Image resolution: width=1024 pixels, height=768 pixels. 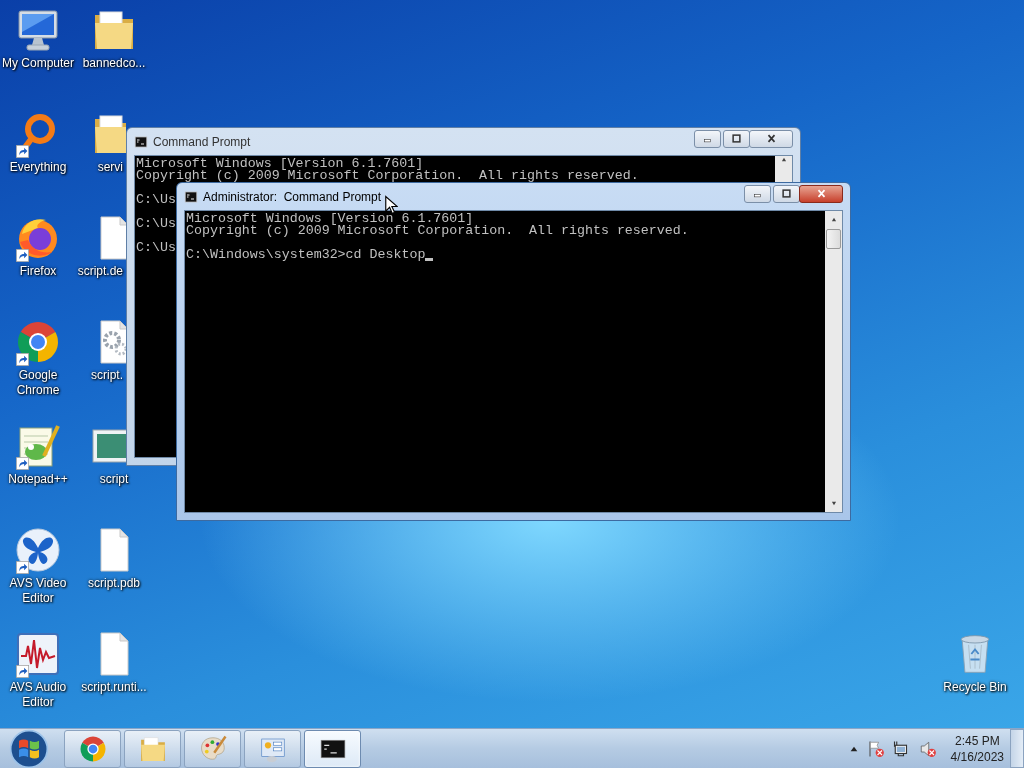 I want to click on icon-label: script, so click(x=114, y=479).